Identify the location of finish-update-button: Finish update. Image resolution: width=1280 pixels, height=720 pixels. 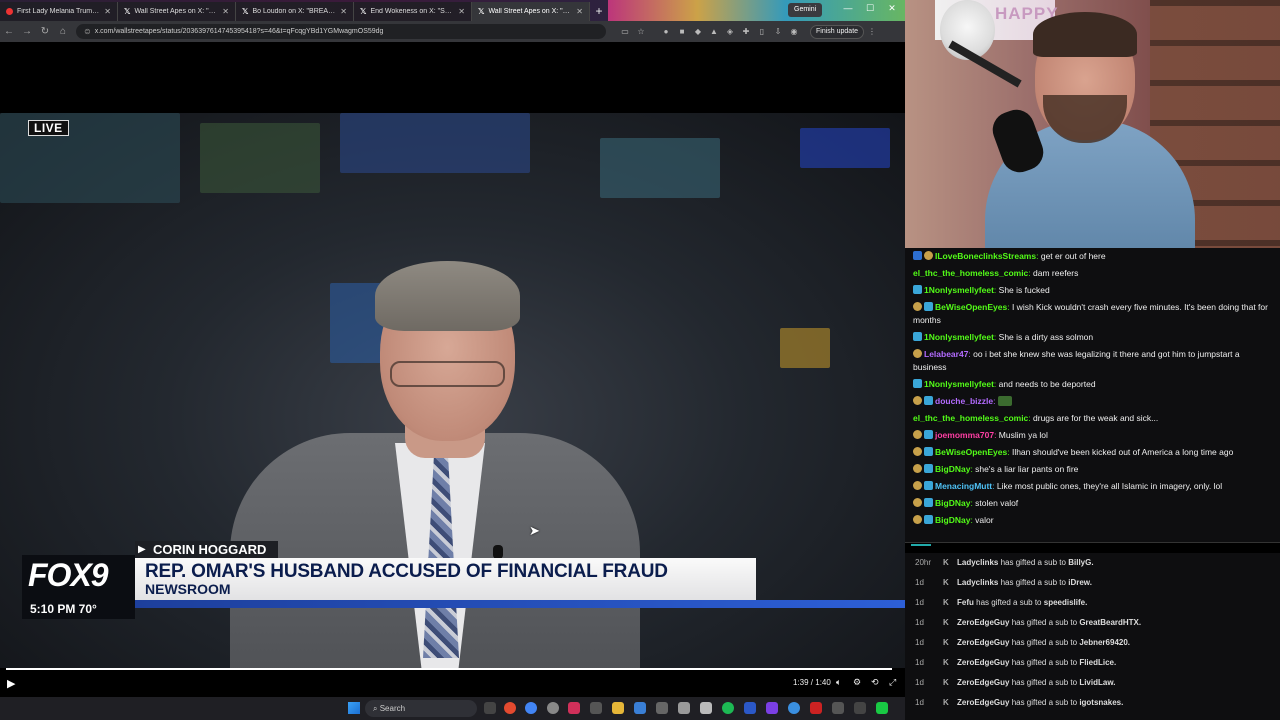
(837, 31).